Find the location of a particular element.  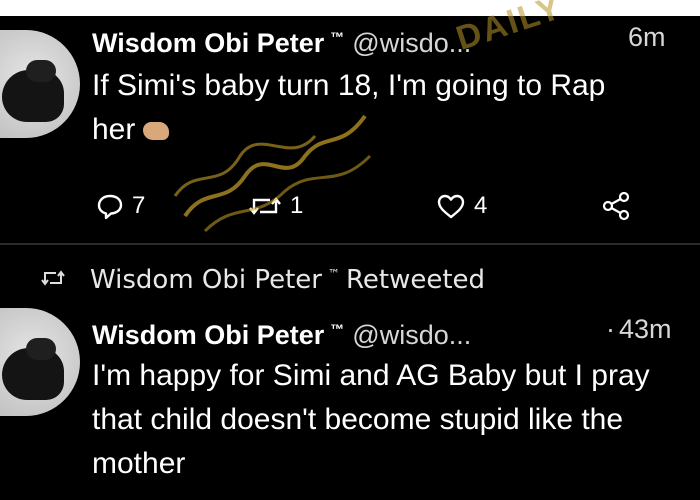

top-white-strip is located at coordinates (350, 8).